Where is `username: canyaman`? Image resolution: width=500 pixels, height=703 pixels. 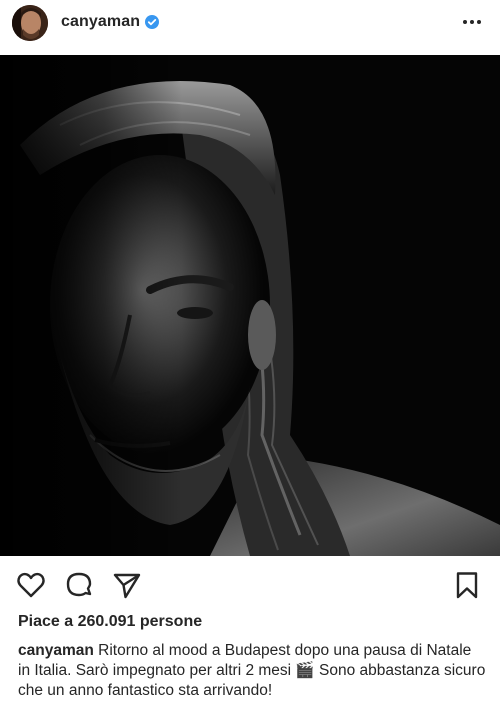 username: canyaman is located at coordinates (100, 22).